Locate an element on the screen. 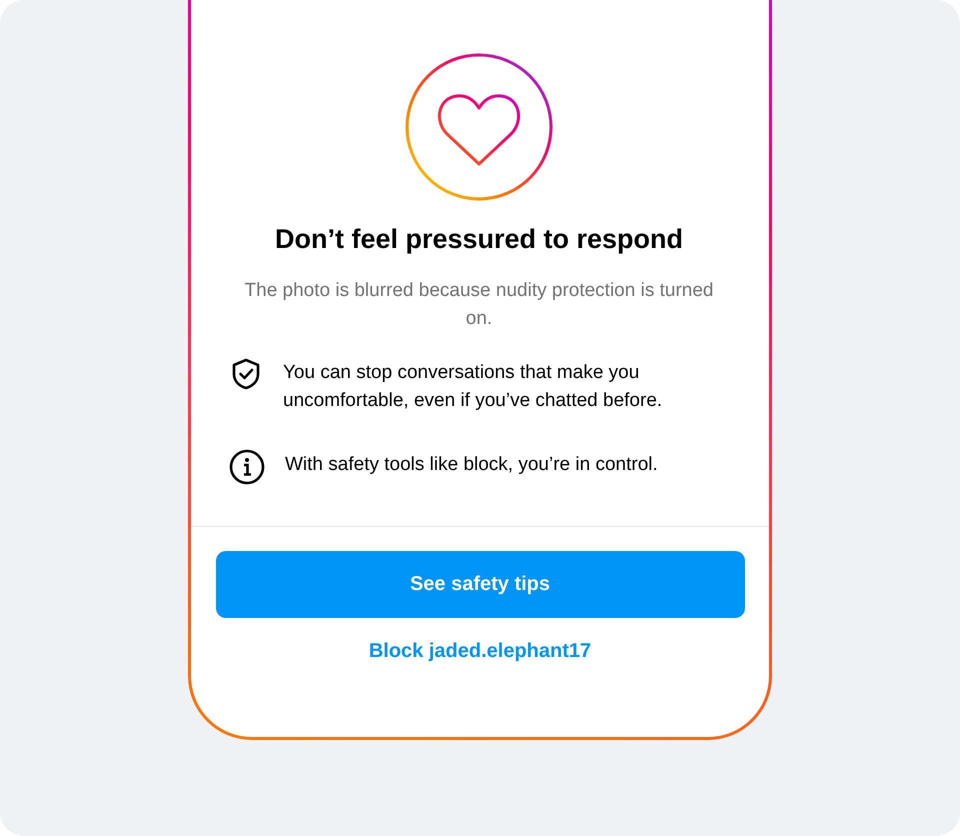 Image resolution: width=960 pixels, height=836 pixels. see-safety-tips-button: See safety tips is located at coordinates (480, 584).